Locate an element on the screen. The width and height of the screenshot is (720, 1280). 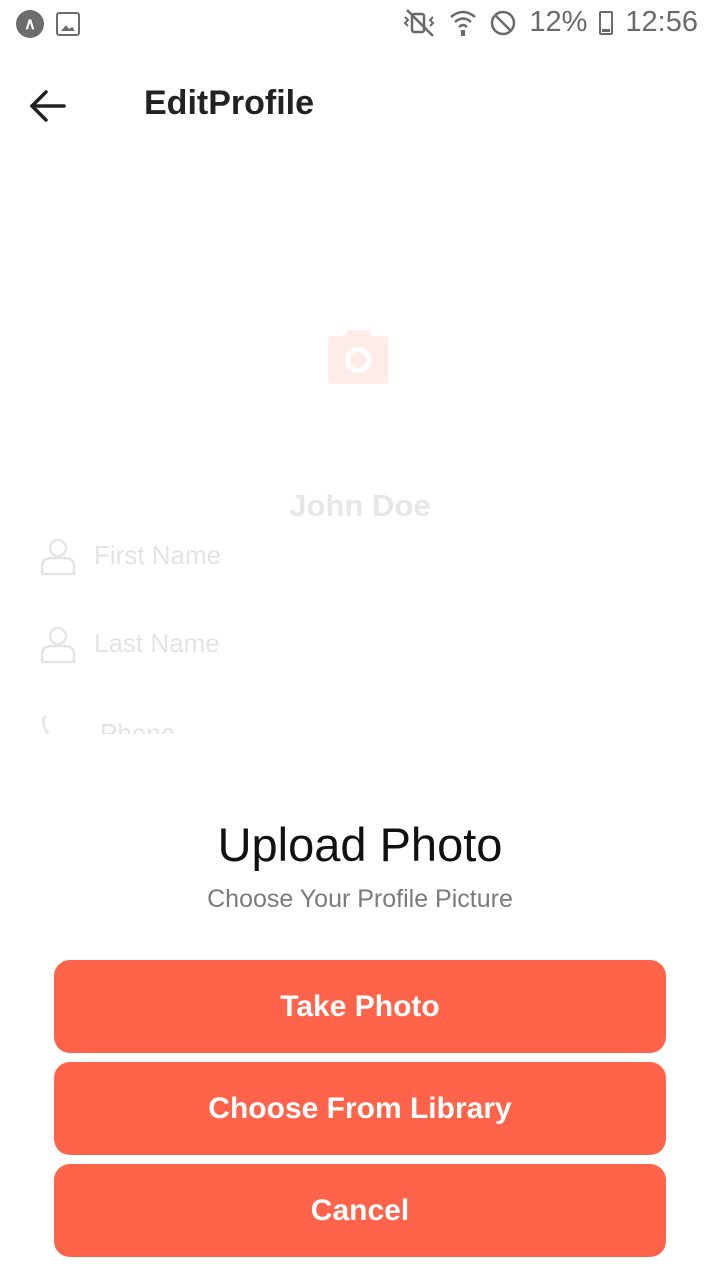
arrow-left-icon is located at coordinates (48, 106).